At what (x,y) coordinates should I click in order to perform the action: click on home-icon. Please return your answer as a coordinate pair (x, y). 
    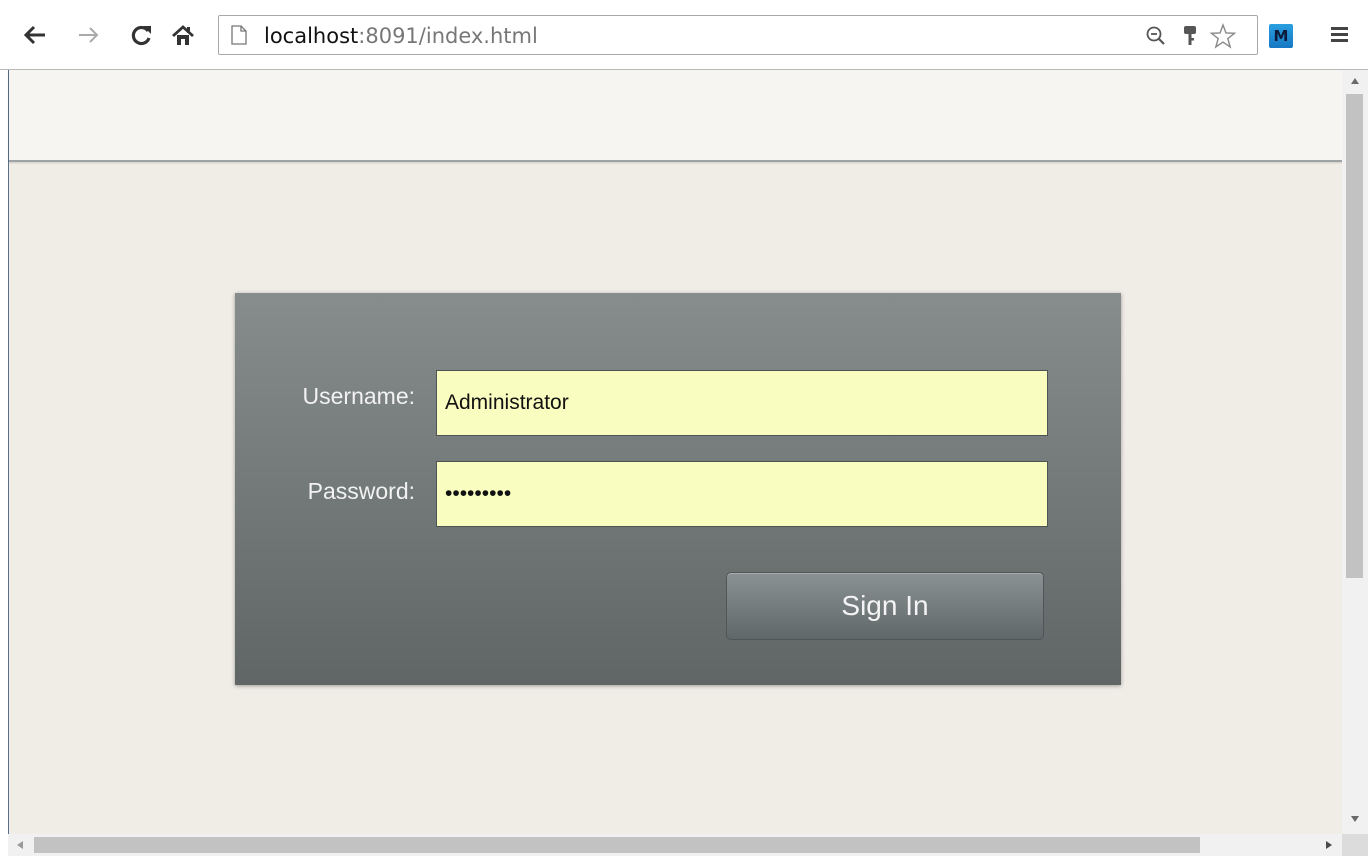
    Looking at the image, I should click on (183, 35).